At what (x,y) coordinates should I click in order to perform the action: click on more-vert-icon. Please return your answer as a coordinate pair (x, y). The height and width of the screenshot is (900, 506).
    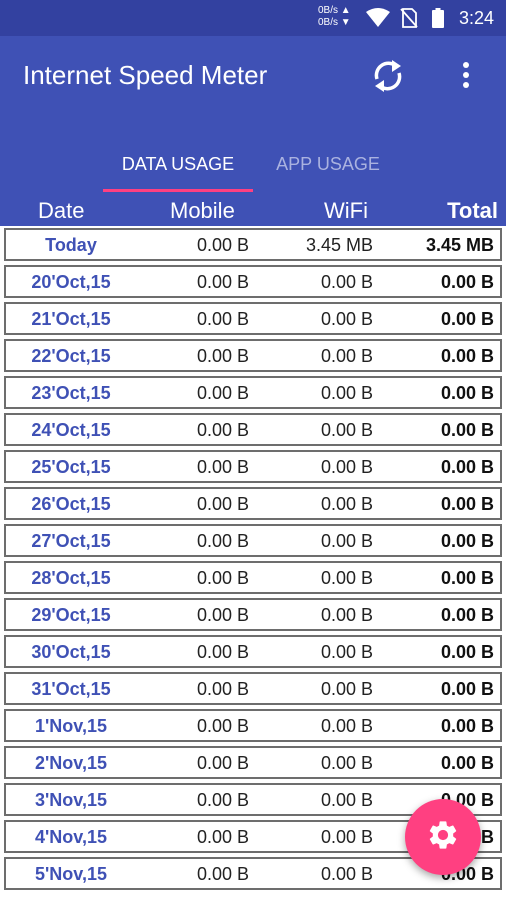
    Looking at the image, I should click on (466, 81).